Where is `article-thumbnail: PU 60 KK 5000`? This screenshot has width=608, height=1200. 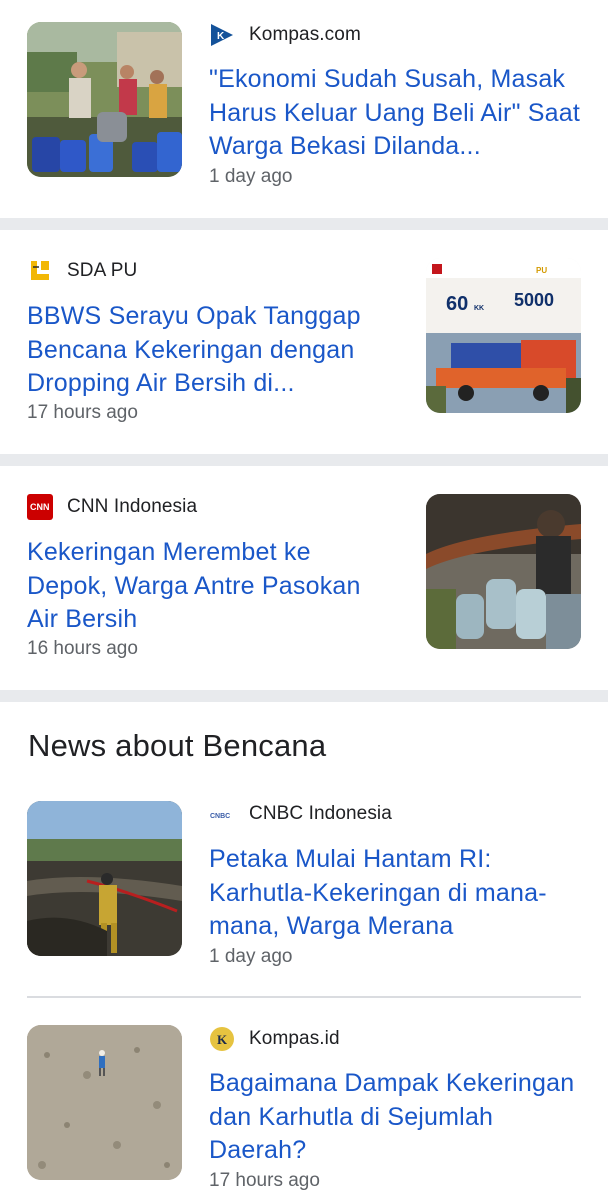
article-thumbnail: PU 60 KK 5000 is located at coordinates (503, 335).